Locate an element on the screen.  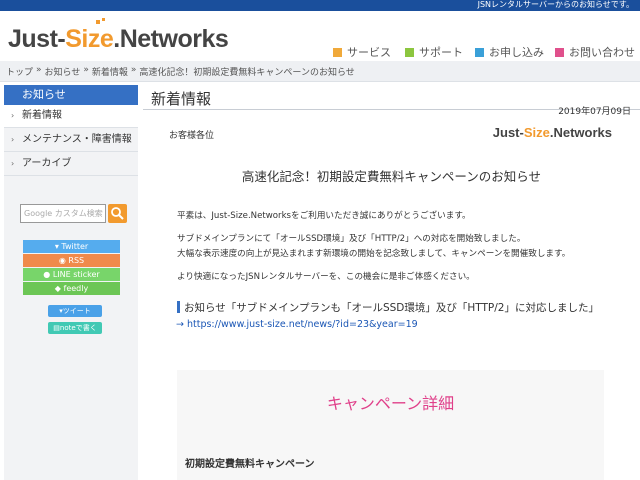
sidebar-item-archive: › アーカイブ is located at coordinates (71, 164).